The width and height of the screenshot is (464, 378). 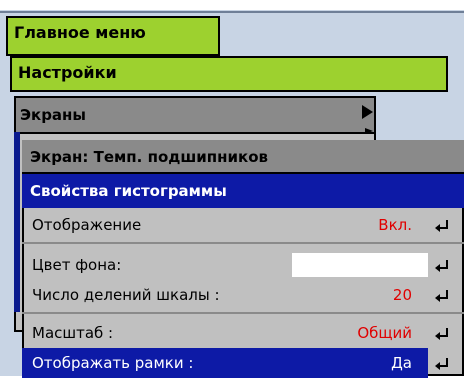 What do you see at coordinates (384, 333) in the screenshot?
I see `scale-value: Общий` at bounding box center [384, 333].